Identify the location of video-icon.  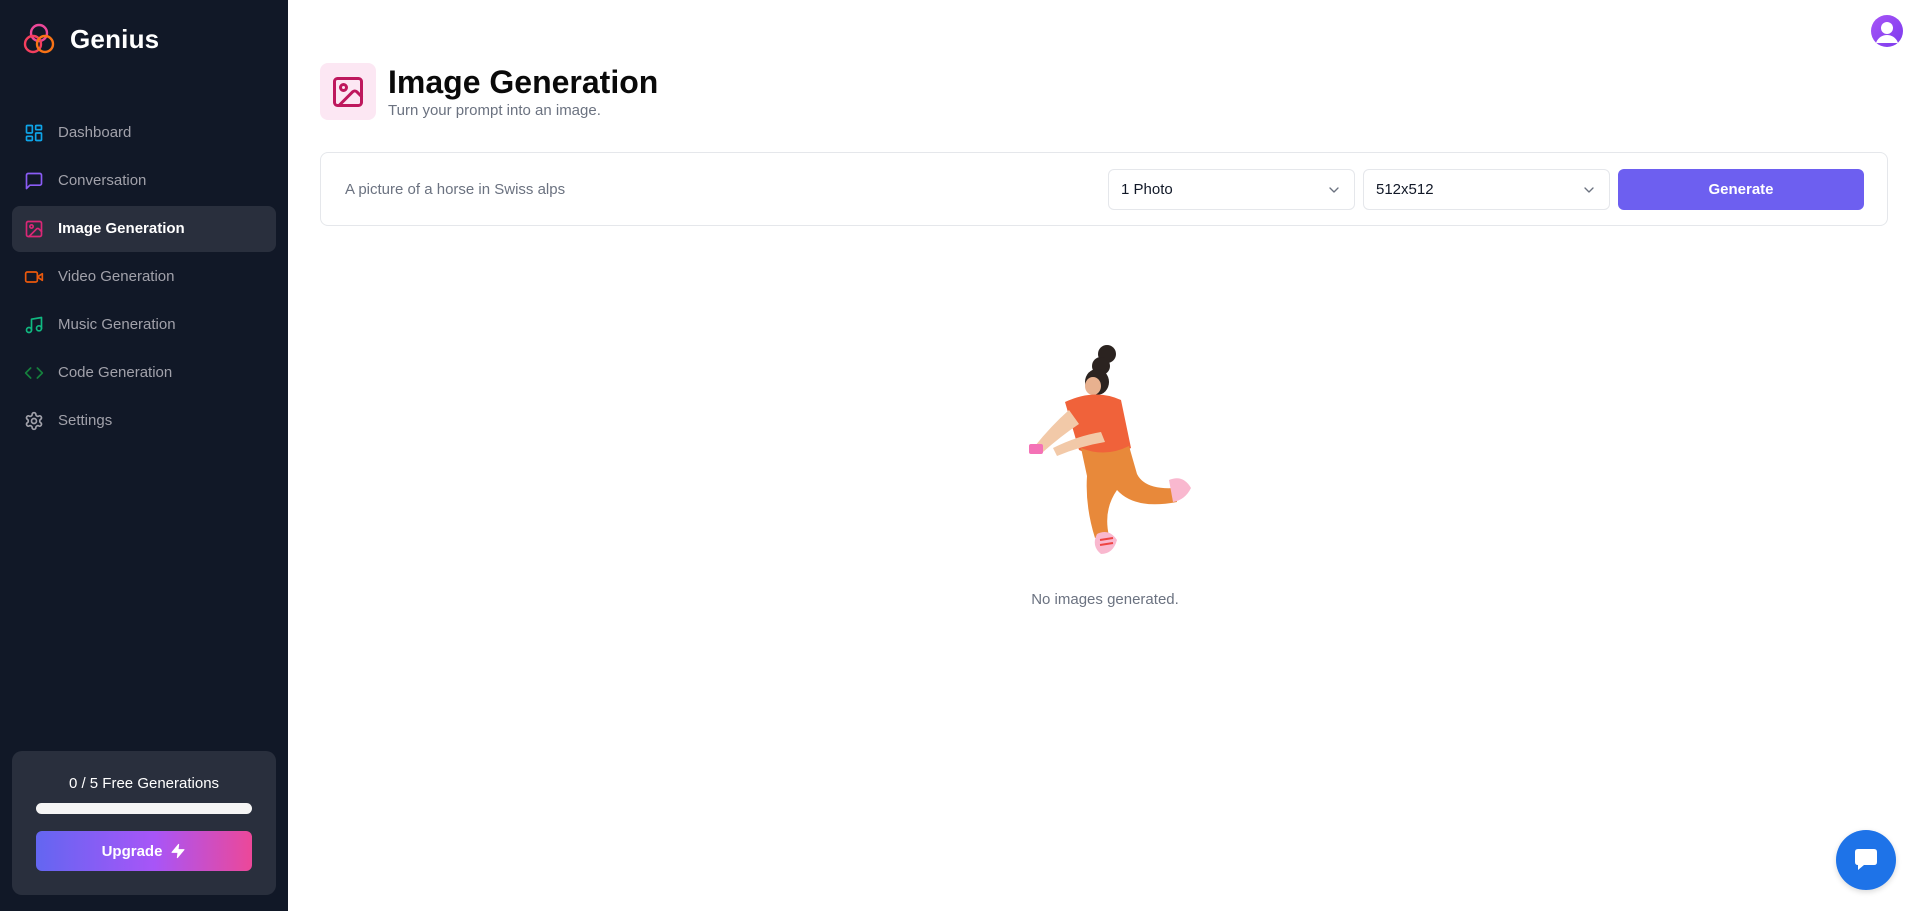
(34, 277).